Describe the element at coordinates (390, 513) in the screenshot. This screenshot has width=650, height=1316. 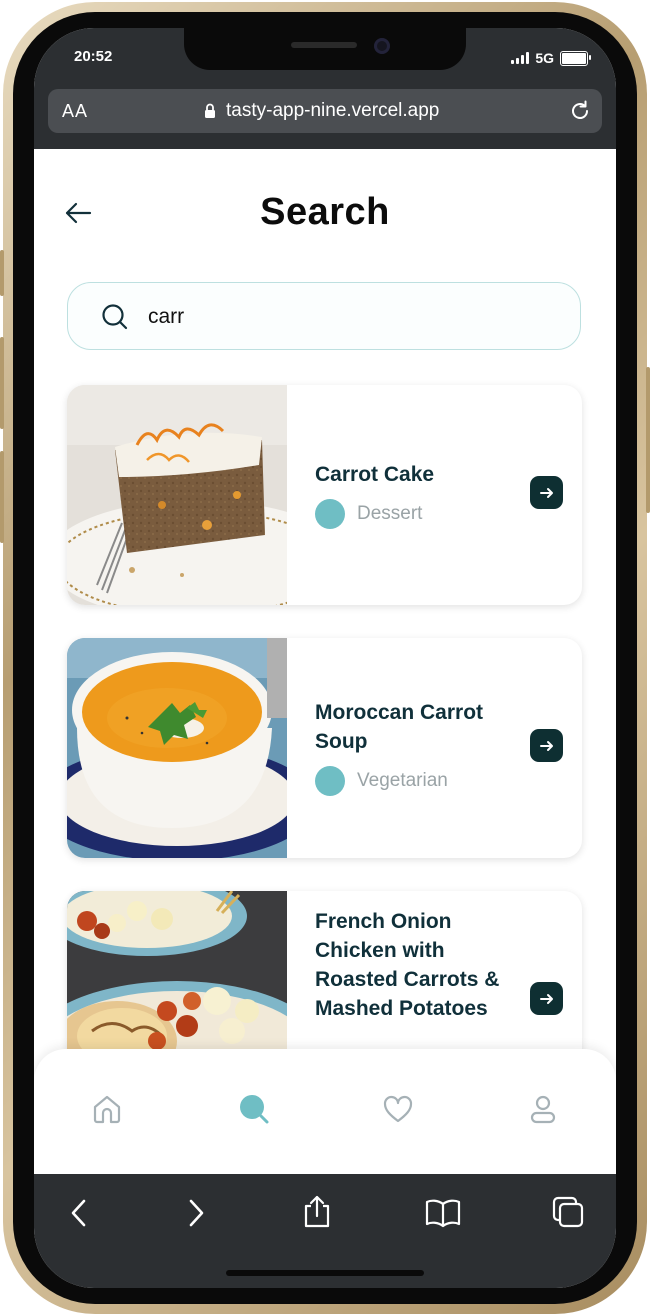
I see `category-label: Dessert` at that location.